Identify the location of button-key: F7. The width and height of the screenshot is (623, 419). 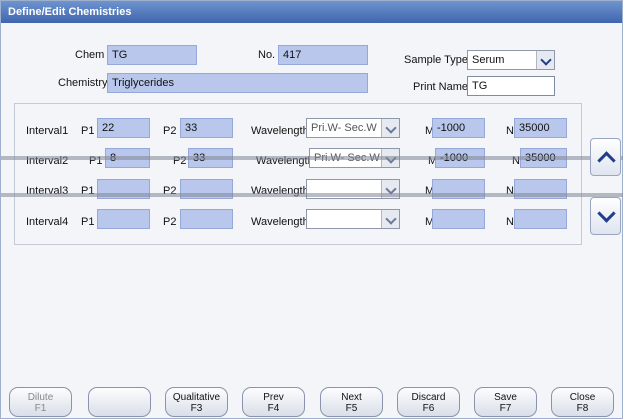
(505, 408).